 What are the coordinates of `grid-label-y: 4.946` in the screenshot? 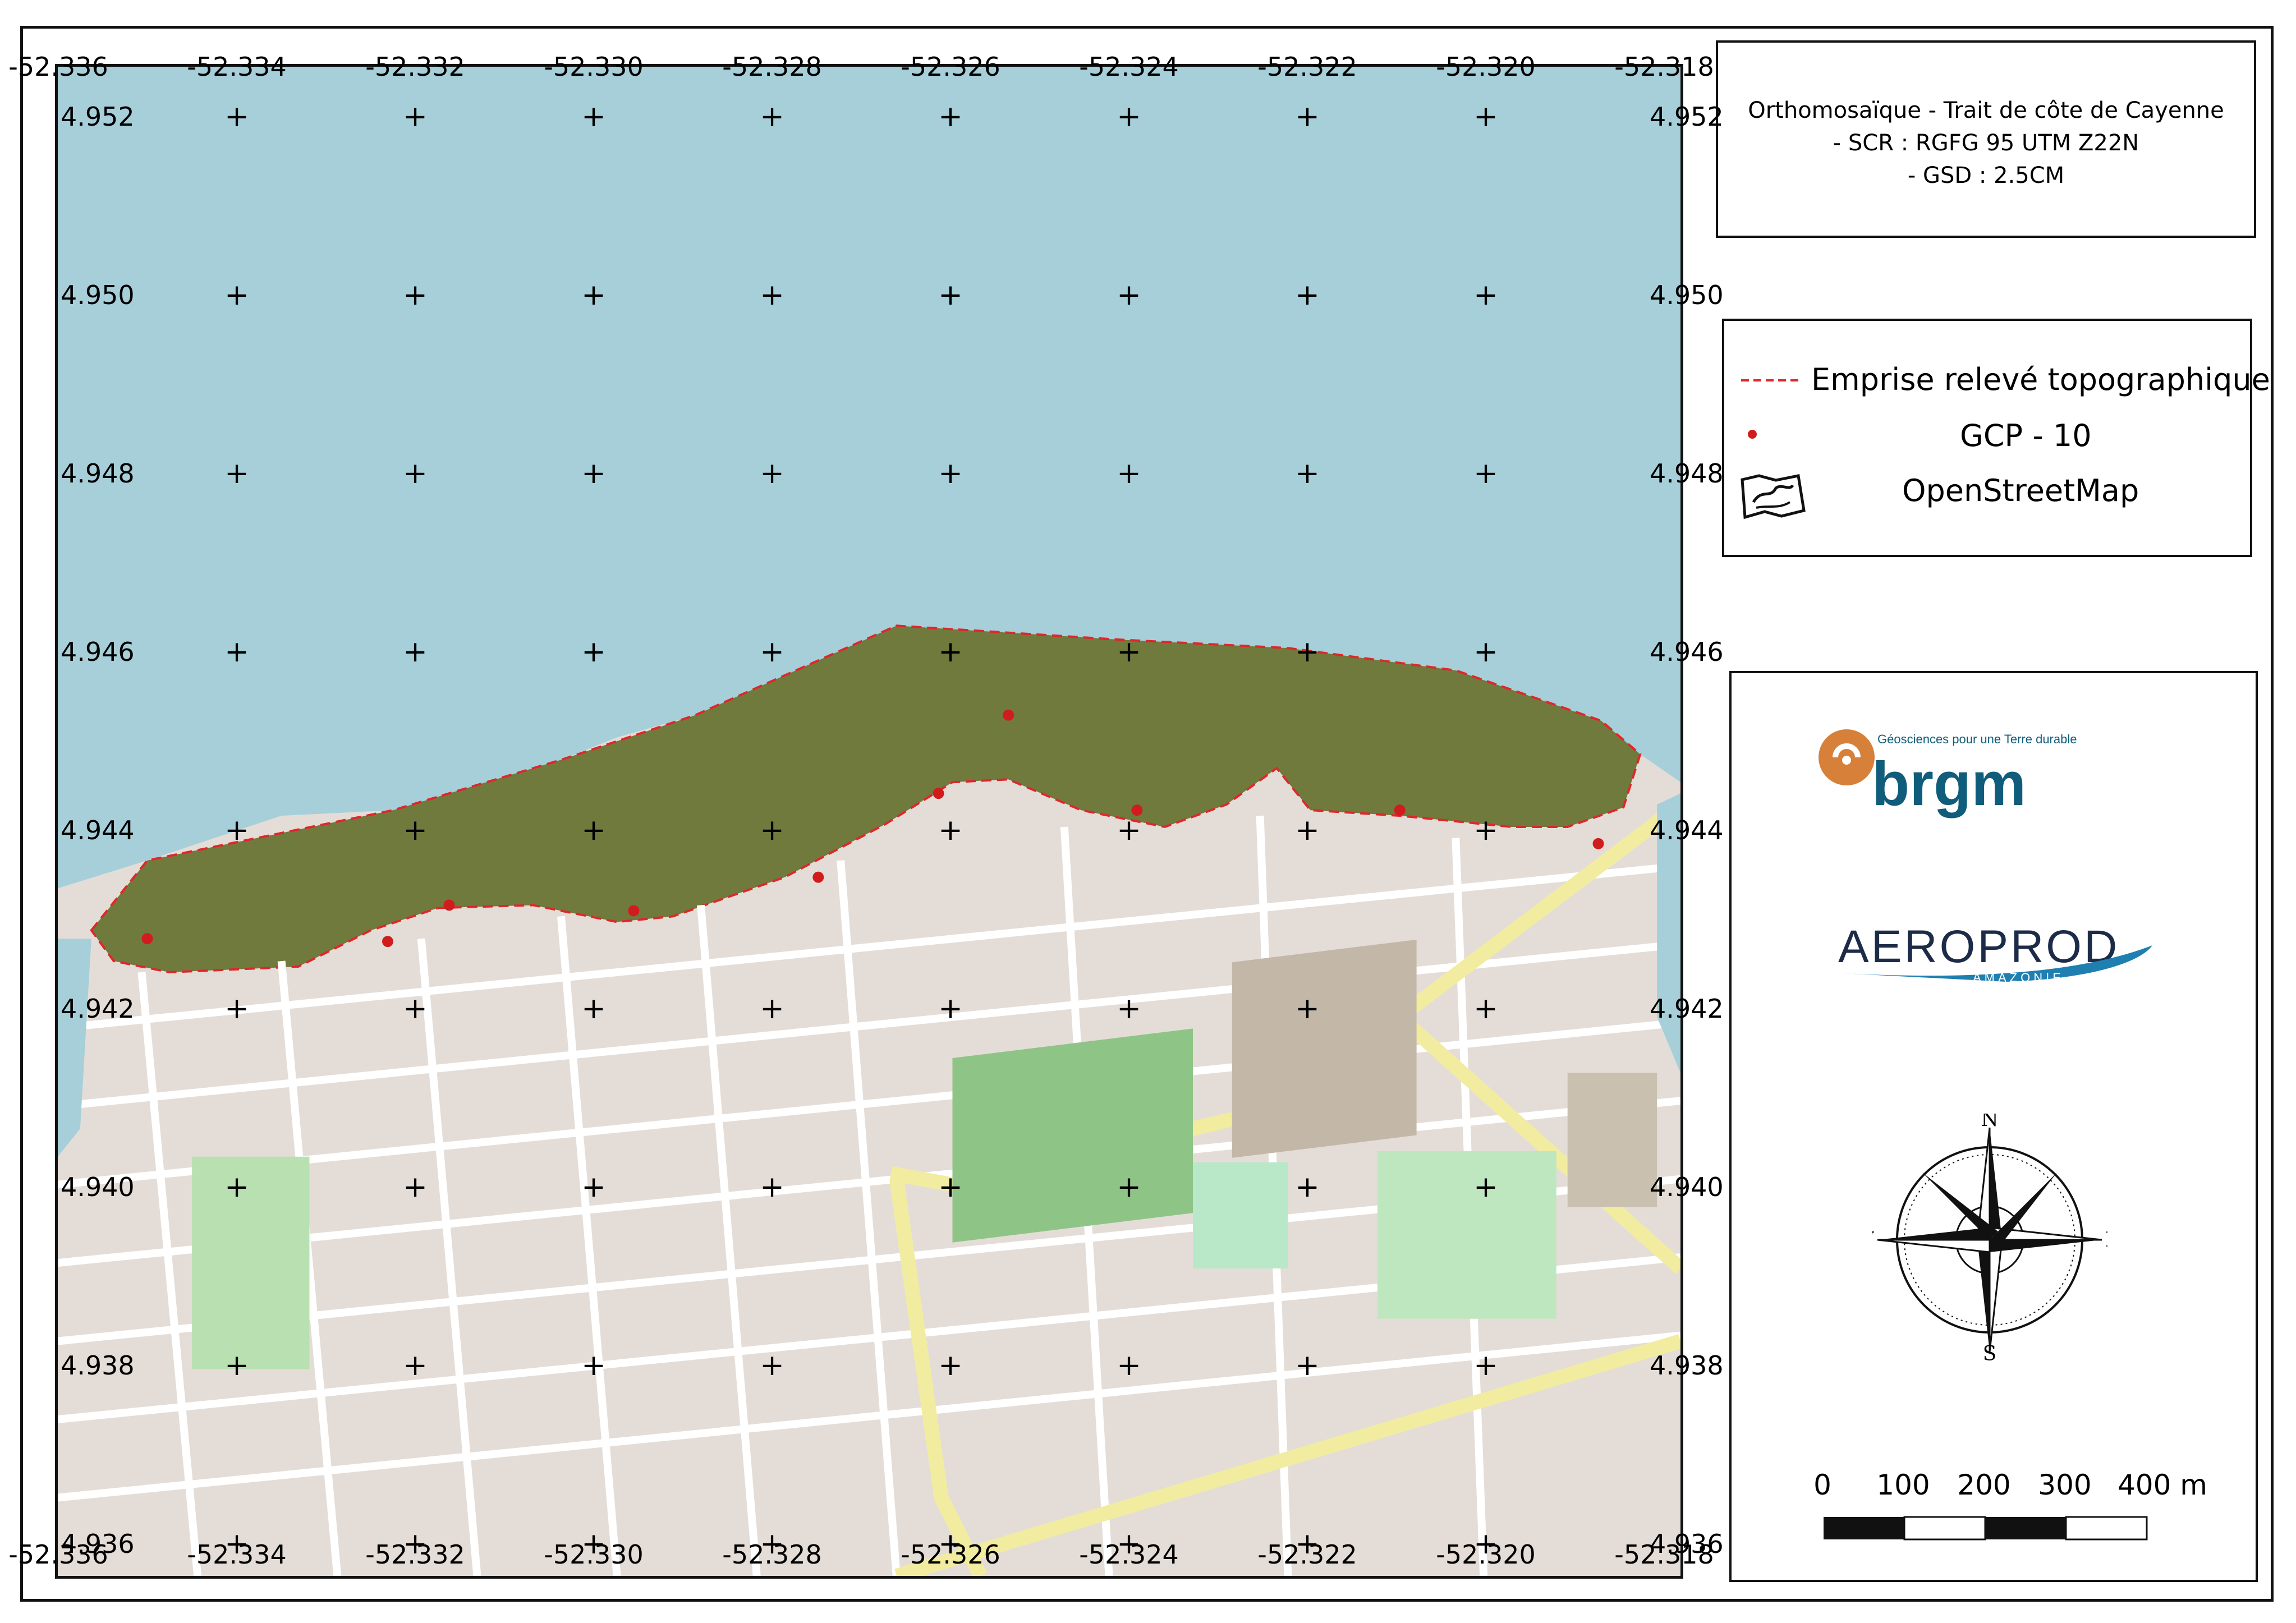 It's located at (98, 652).